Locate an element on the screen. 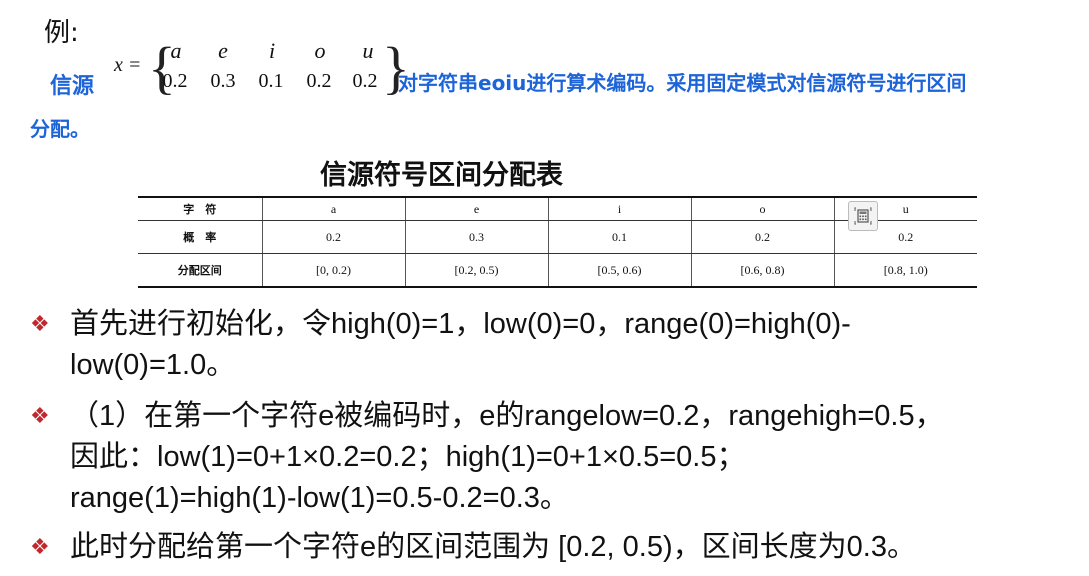 Image resolution: width=1089 pixels, height=576 pixels. table-cell: a is located at coordinates (333, 208).